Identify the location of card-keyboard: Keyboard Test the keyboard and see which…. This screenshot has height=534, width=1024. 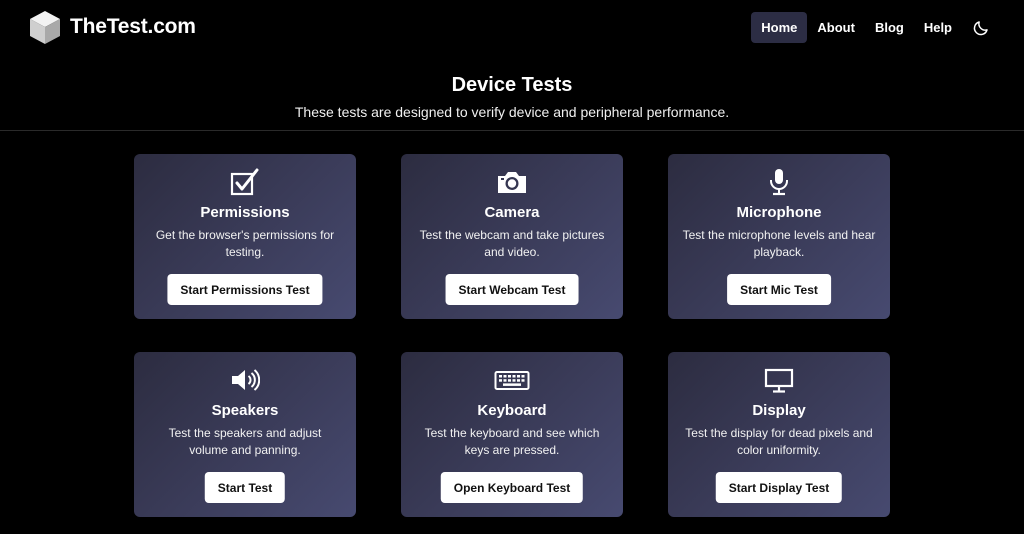
(512, 434).